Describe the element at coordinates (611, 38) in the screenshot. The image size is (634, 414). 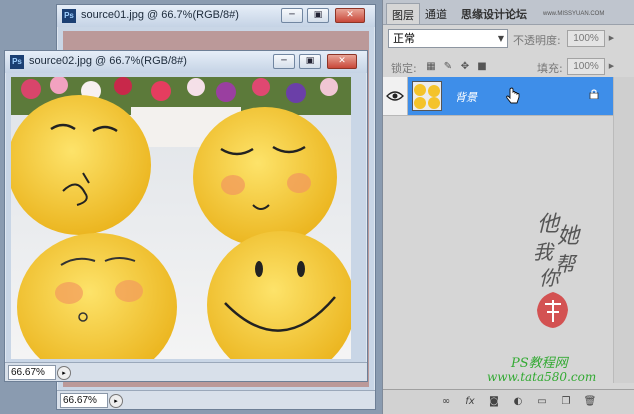
I see `opacity-slider-arrow-icon: ▶` at that location.